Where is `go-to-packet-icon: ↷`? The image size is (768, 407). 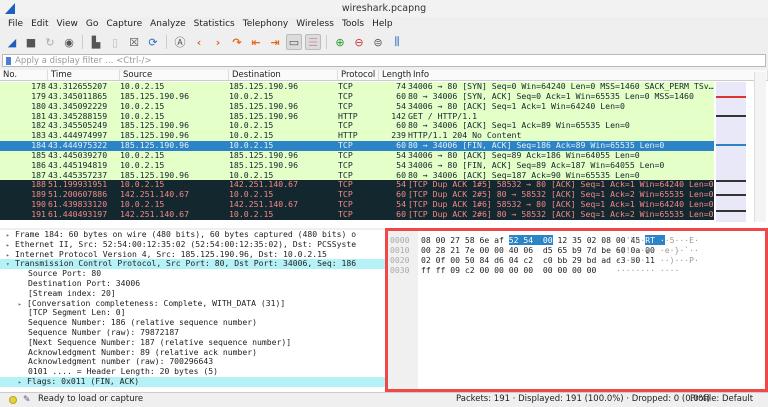
go-to-packet-icon: ↷ is located at coordinates (237, 42).